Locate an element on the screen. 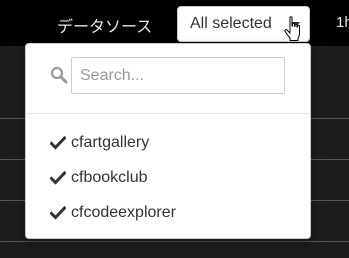 Image resolution: width=349 pixels, height=258 pixels. datasource-label: データソース is located at coordinates (105, 27).